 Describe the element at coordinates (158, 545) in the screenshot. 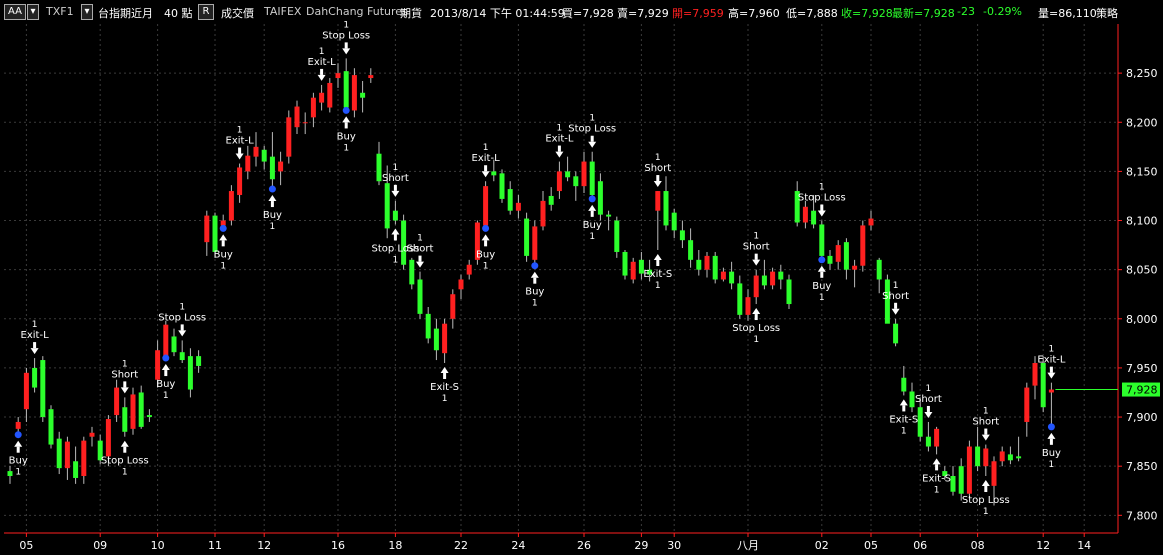

I see `x-tick-label: 10` at that location.